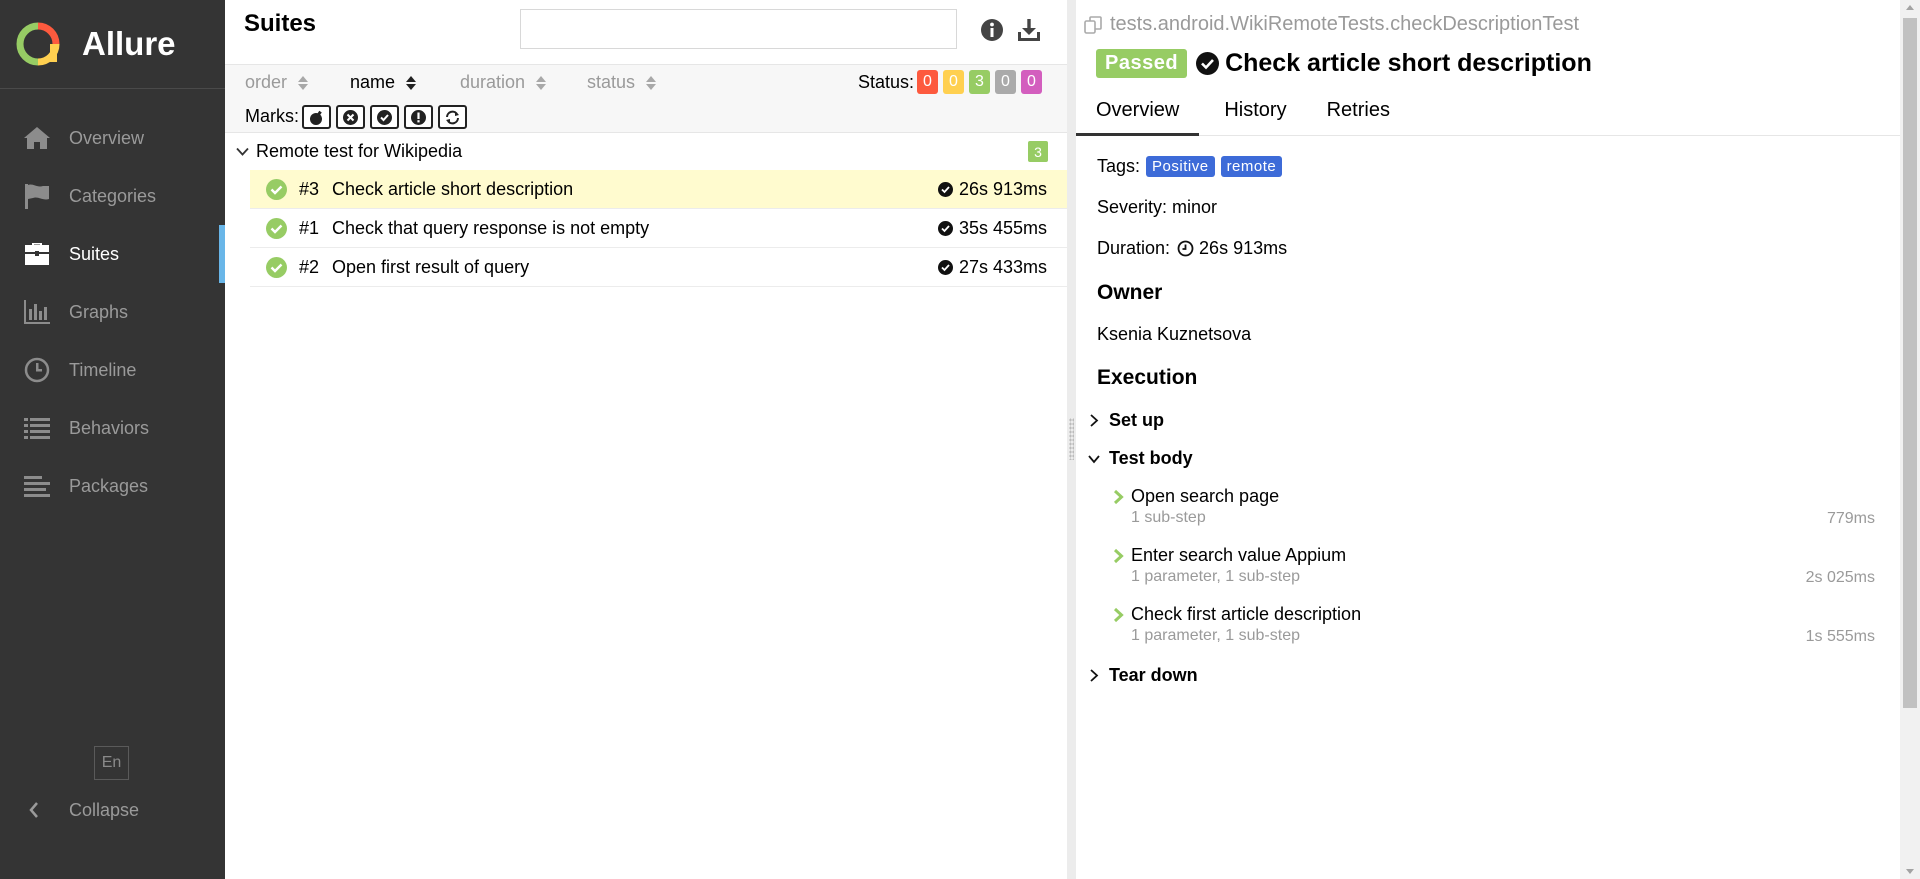  What do you see at coordinates (491, 227) in the screenshot?
I see `test-name: Check that query response is not empty` at bounding box center [491, 227].